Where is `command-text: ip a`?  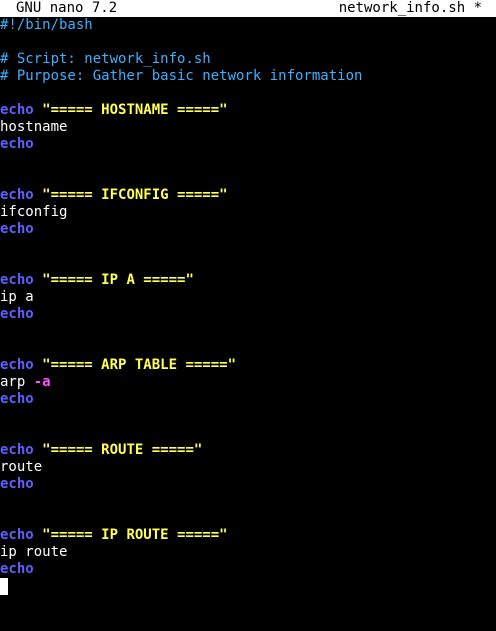
command-text: ip a is located at coordinates (17, 297).